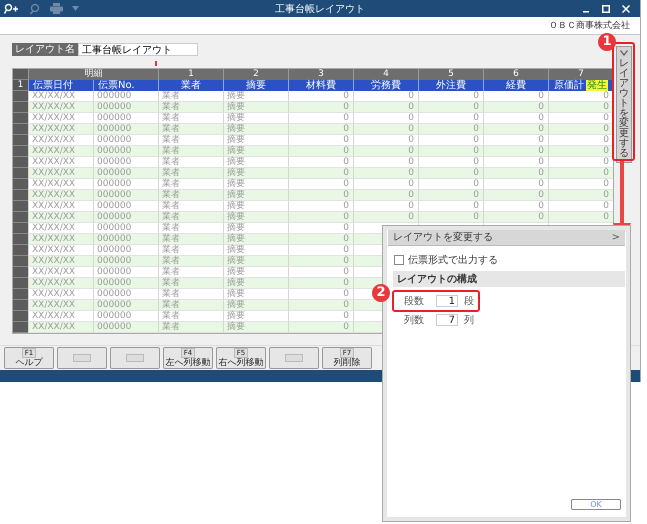 The image size is (647, 524). Describe the element at coordinates (385, 85) in the screenshot. I see `column-header: 労務費` at that location.